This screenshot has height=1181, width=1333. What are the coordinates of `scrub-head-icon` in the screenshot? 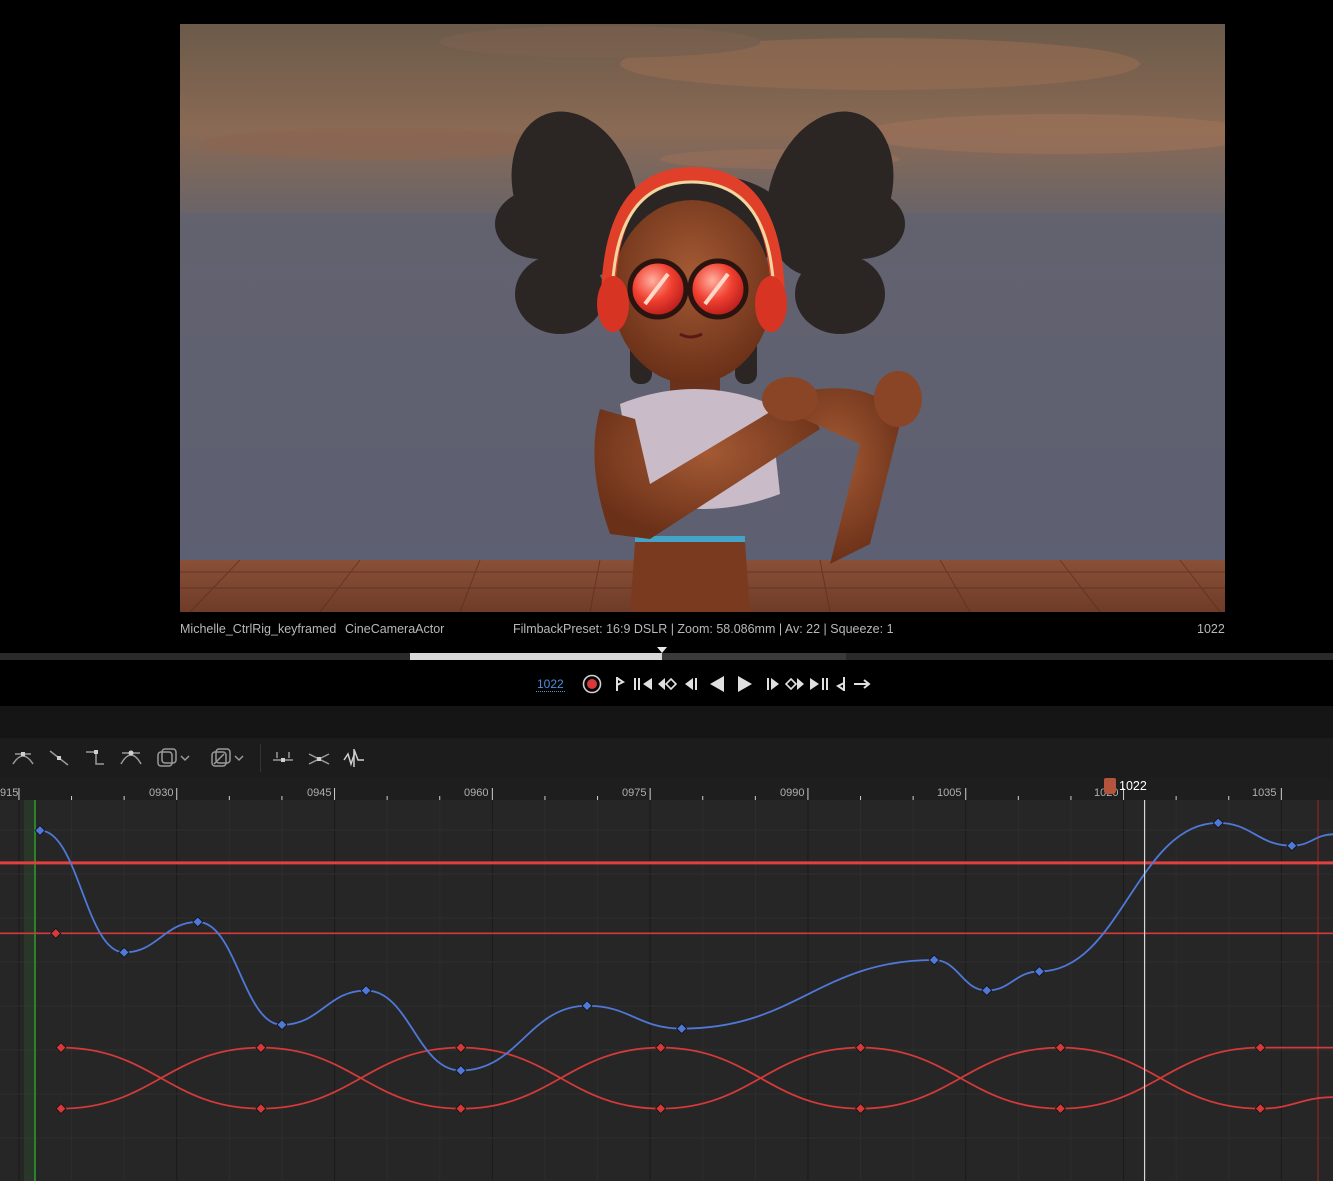 It's located at (662, 650).